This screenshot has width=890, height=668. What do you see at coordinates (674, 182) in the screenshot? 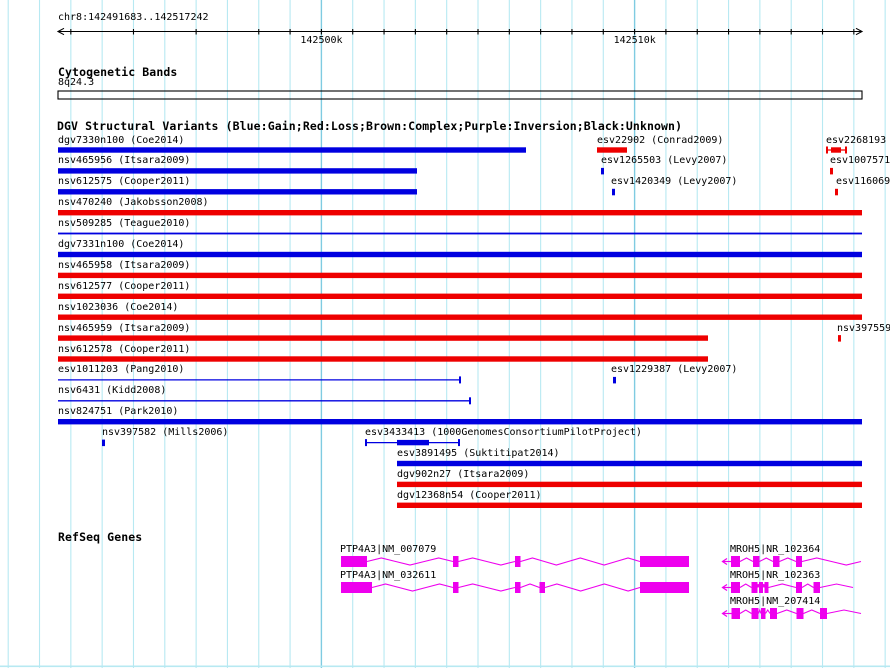
I see `variant-label: esv1420349 (Levy2007)` at bounding box center [674, 182].